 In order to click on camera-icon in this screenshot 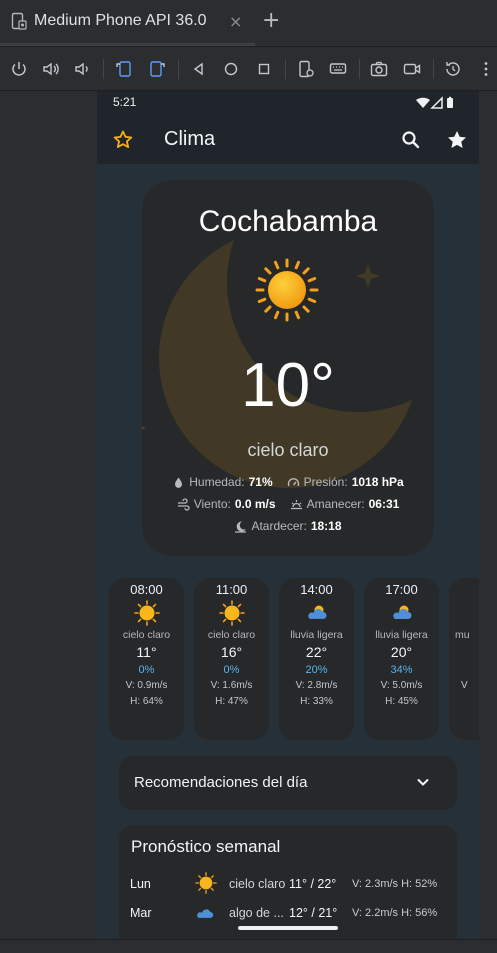, I will do `click(379, 69)`.